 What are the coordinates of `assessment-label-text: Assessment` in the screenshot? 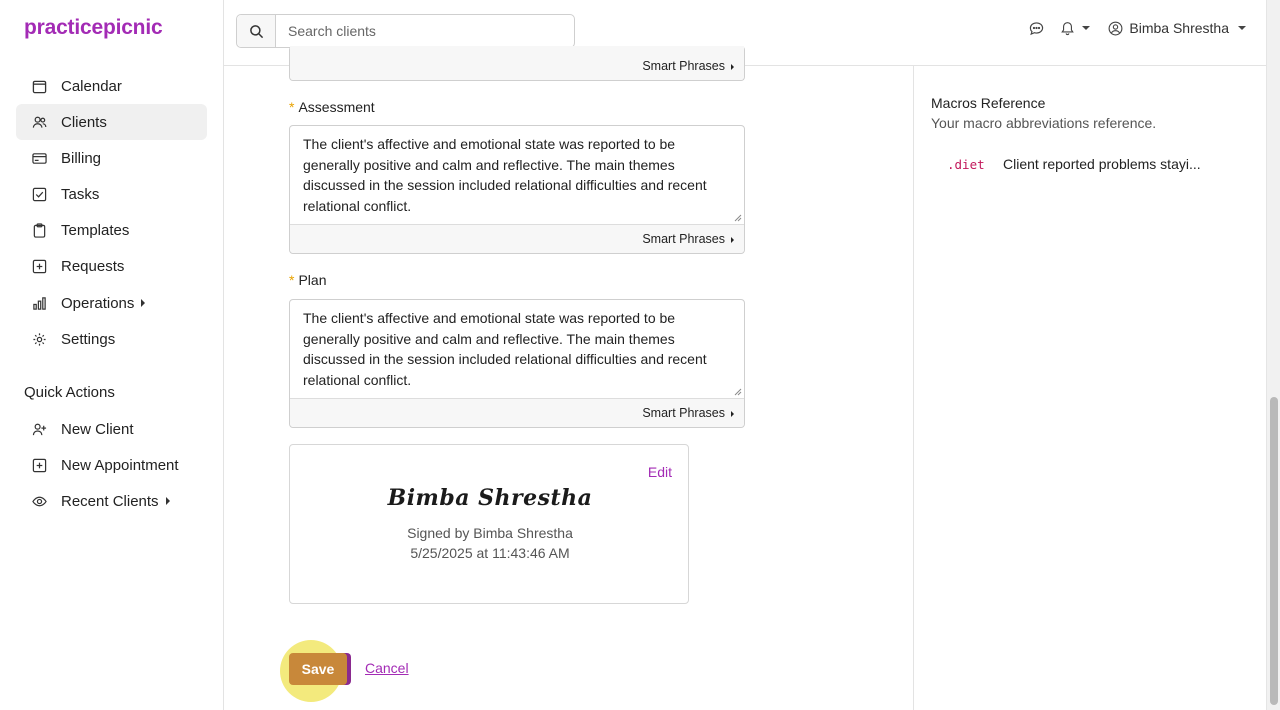 It's located at (336, 107).